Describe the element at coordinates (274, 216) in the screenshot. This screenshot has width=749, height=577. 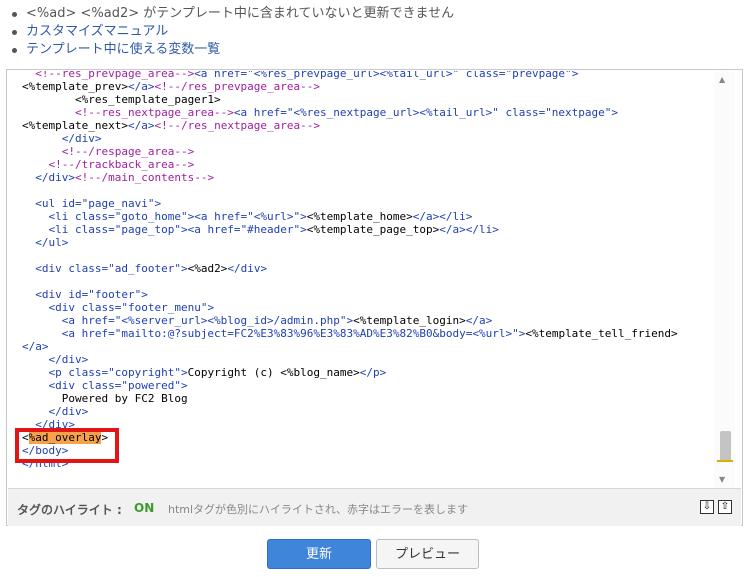
I see `code-token: "<%url>"` at that location.